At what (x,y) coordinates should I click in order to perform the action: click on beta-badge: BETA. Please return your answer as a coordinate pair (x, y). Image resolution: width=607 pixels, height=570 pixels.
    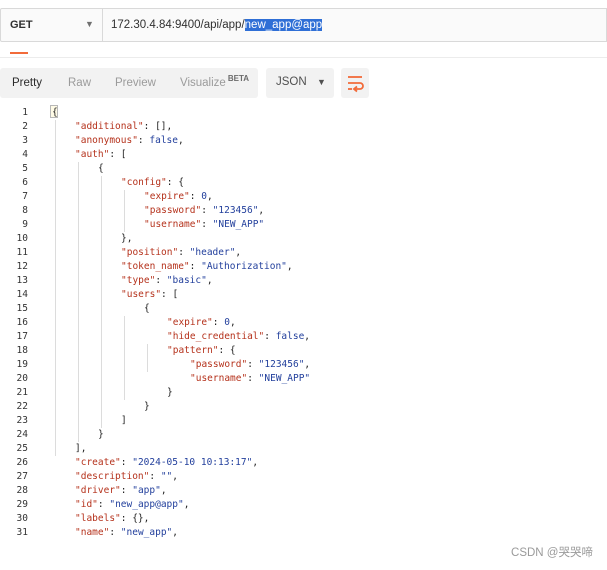
    Looking at the image, I should click on (238, 78).